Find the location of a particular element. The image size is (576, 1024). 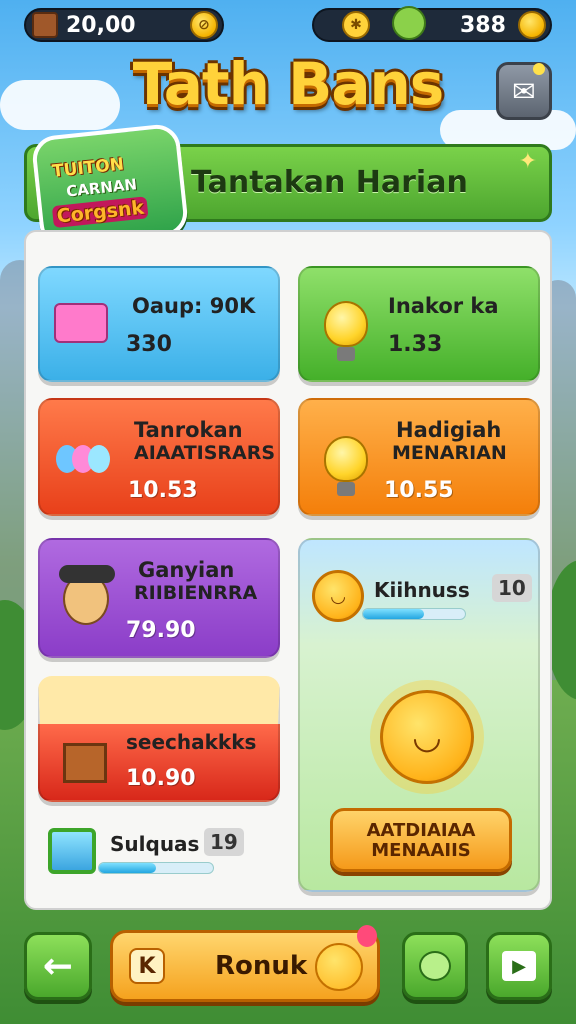

character-avatar-icon is located at coordinates (86, 599).